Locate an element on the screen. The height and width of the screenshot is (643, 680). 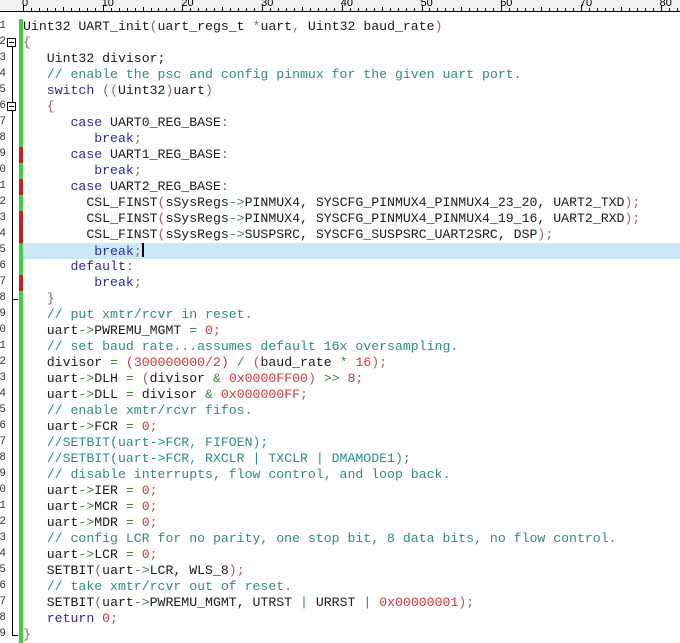
code-line: SETBIT(uart->LCR, WLS_8); is located at coordinates (351, 571).